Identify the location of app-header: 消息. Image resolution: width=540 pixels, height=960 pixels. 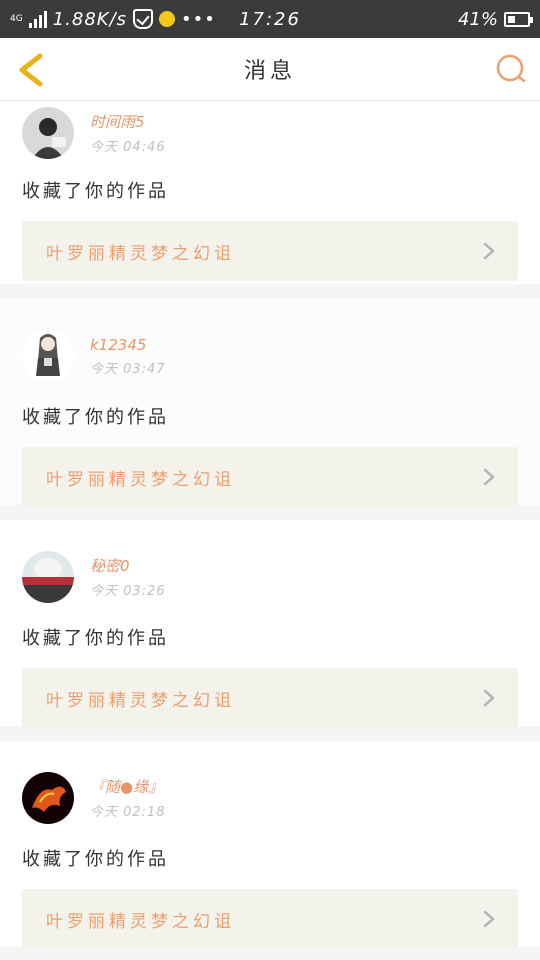
(270, 69).